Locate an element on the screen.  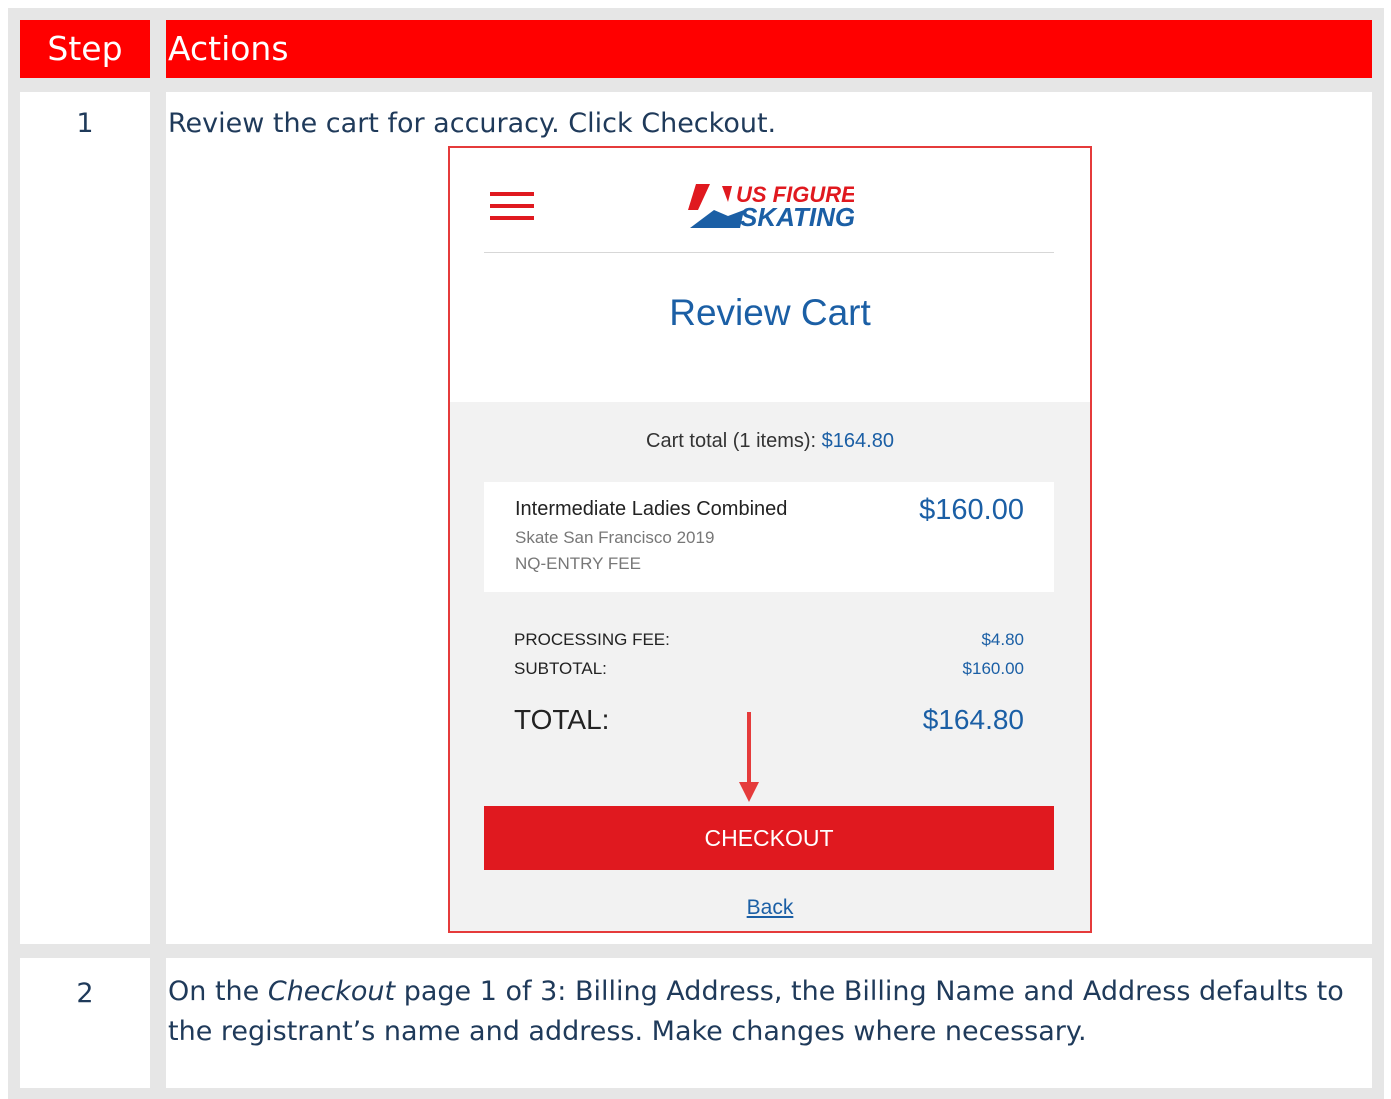
subtotal-value: $160.00 is located at coordinates (993, 668).